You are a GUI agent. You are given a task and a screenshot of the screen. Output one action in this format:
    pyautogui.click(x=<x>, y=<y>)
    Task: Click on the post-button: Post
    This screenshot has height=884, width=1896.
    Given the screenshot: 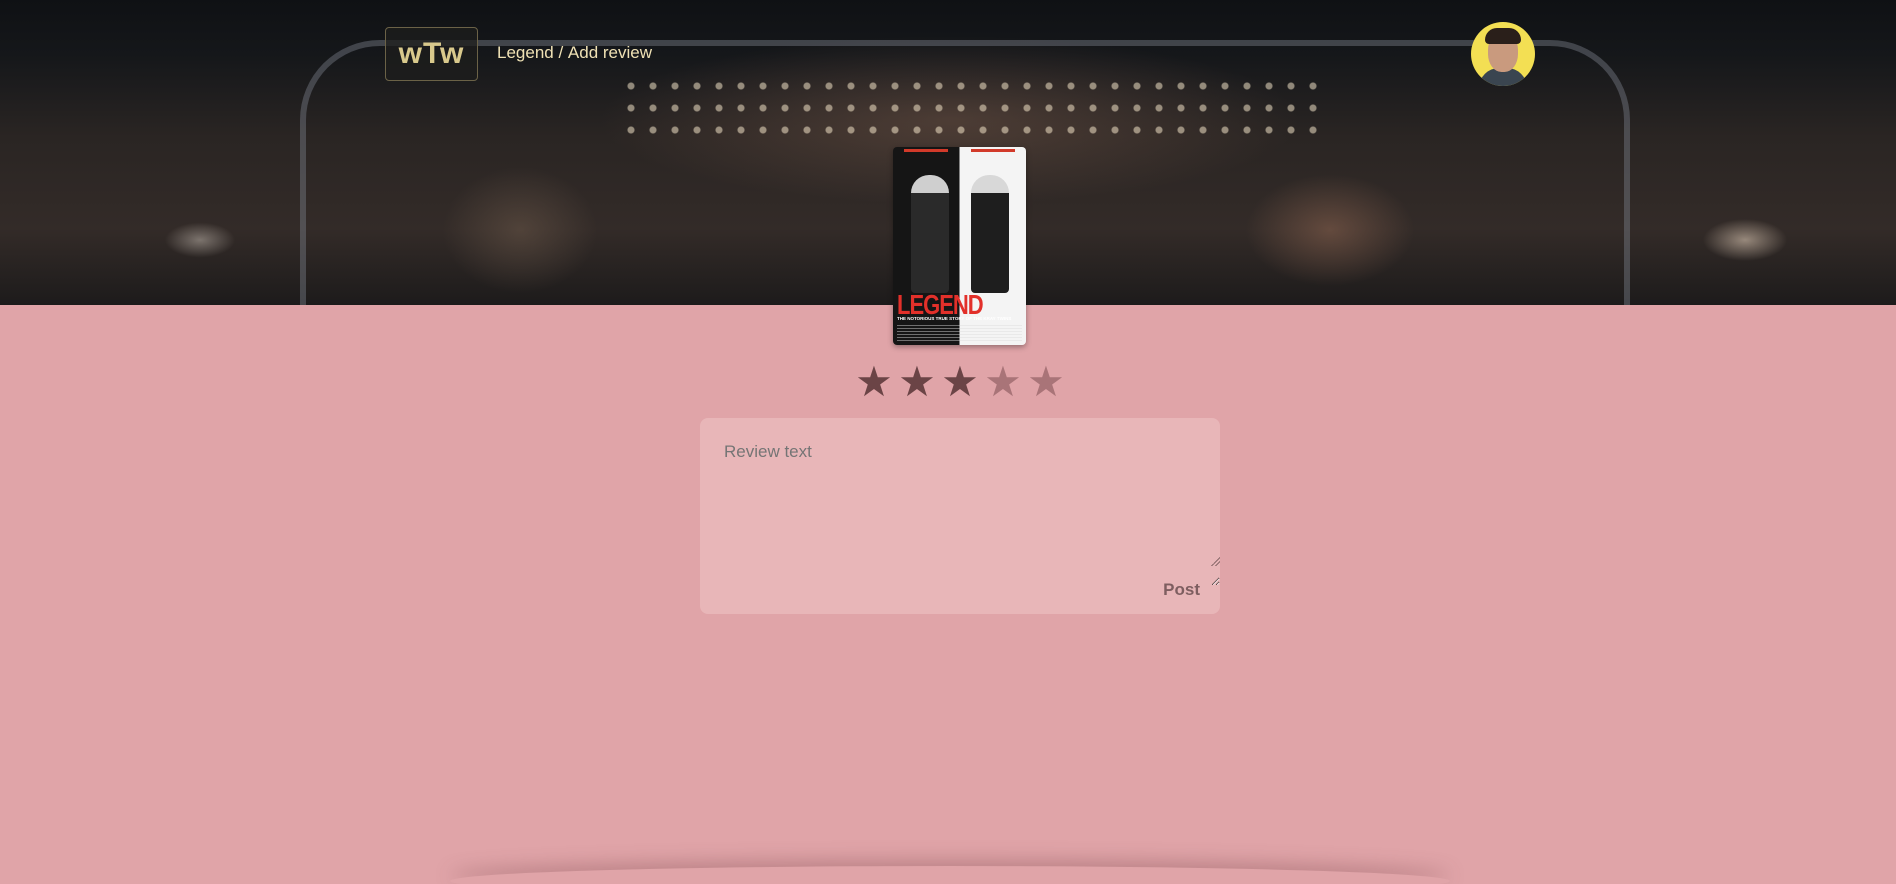 What is the action you would take?
    pyautogui.click(x=1181, y=590)
    